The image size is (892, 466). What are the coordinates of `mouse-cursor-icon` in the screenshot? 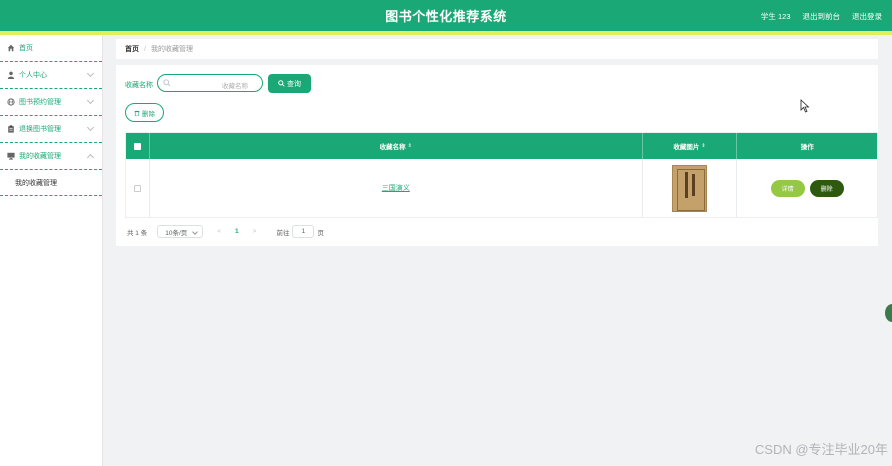 It's located at (805, 106).